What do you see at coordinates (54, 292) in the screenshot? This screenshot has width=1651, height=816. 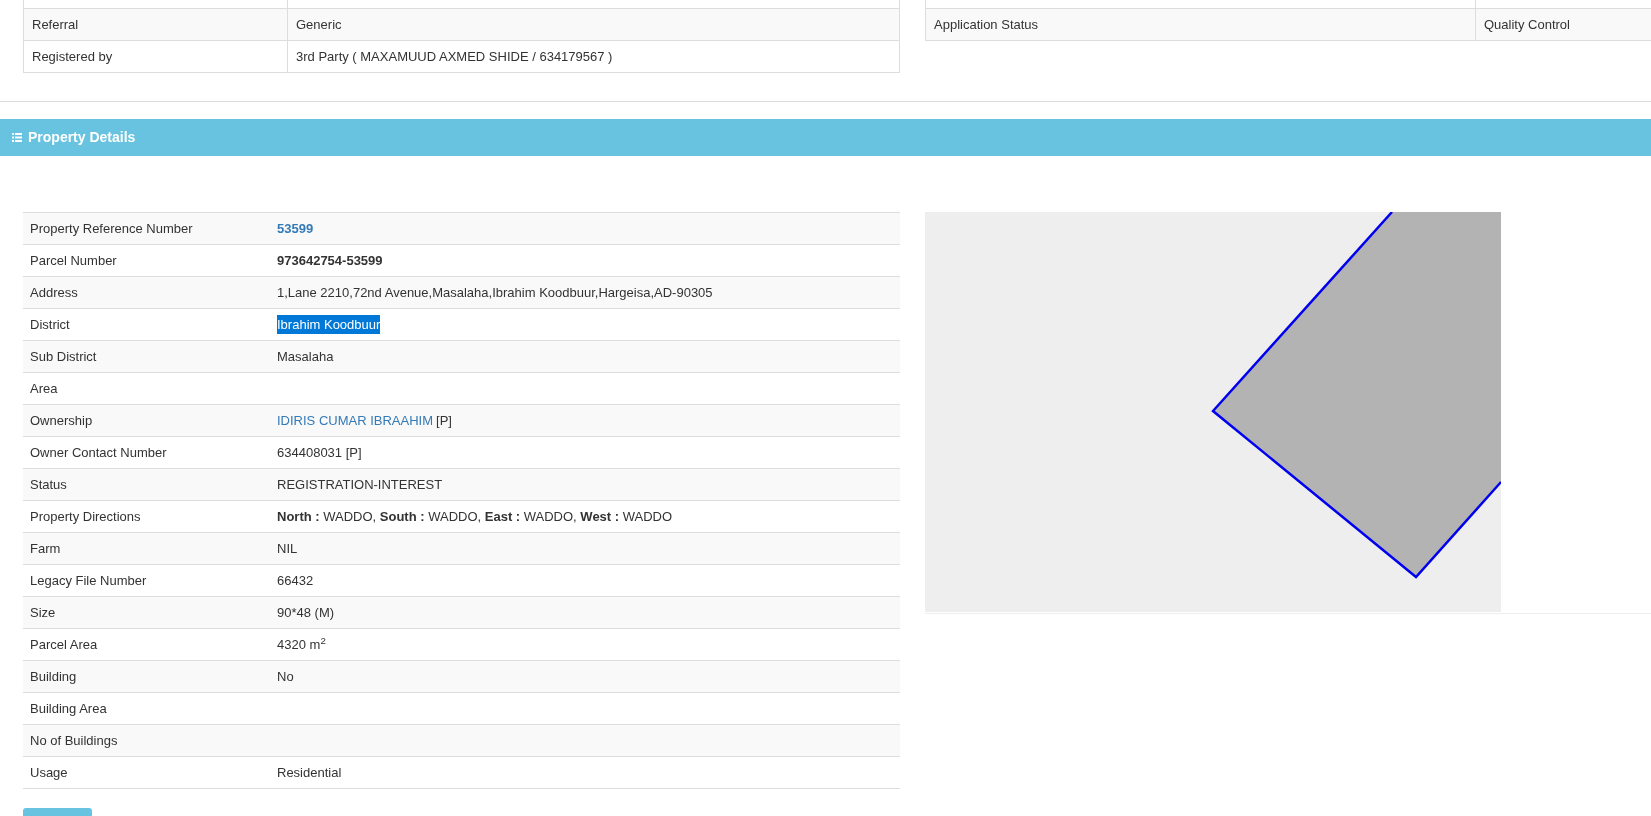 I see `field-label: Address` at bounding box center [54, 292].